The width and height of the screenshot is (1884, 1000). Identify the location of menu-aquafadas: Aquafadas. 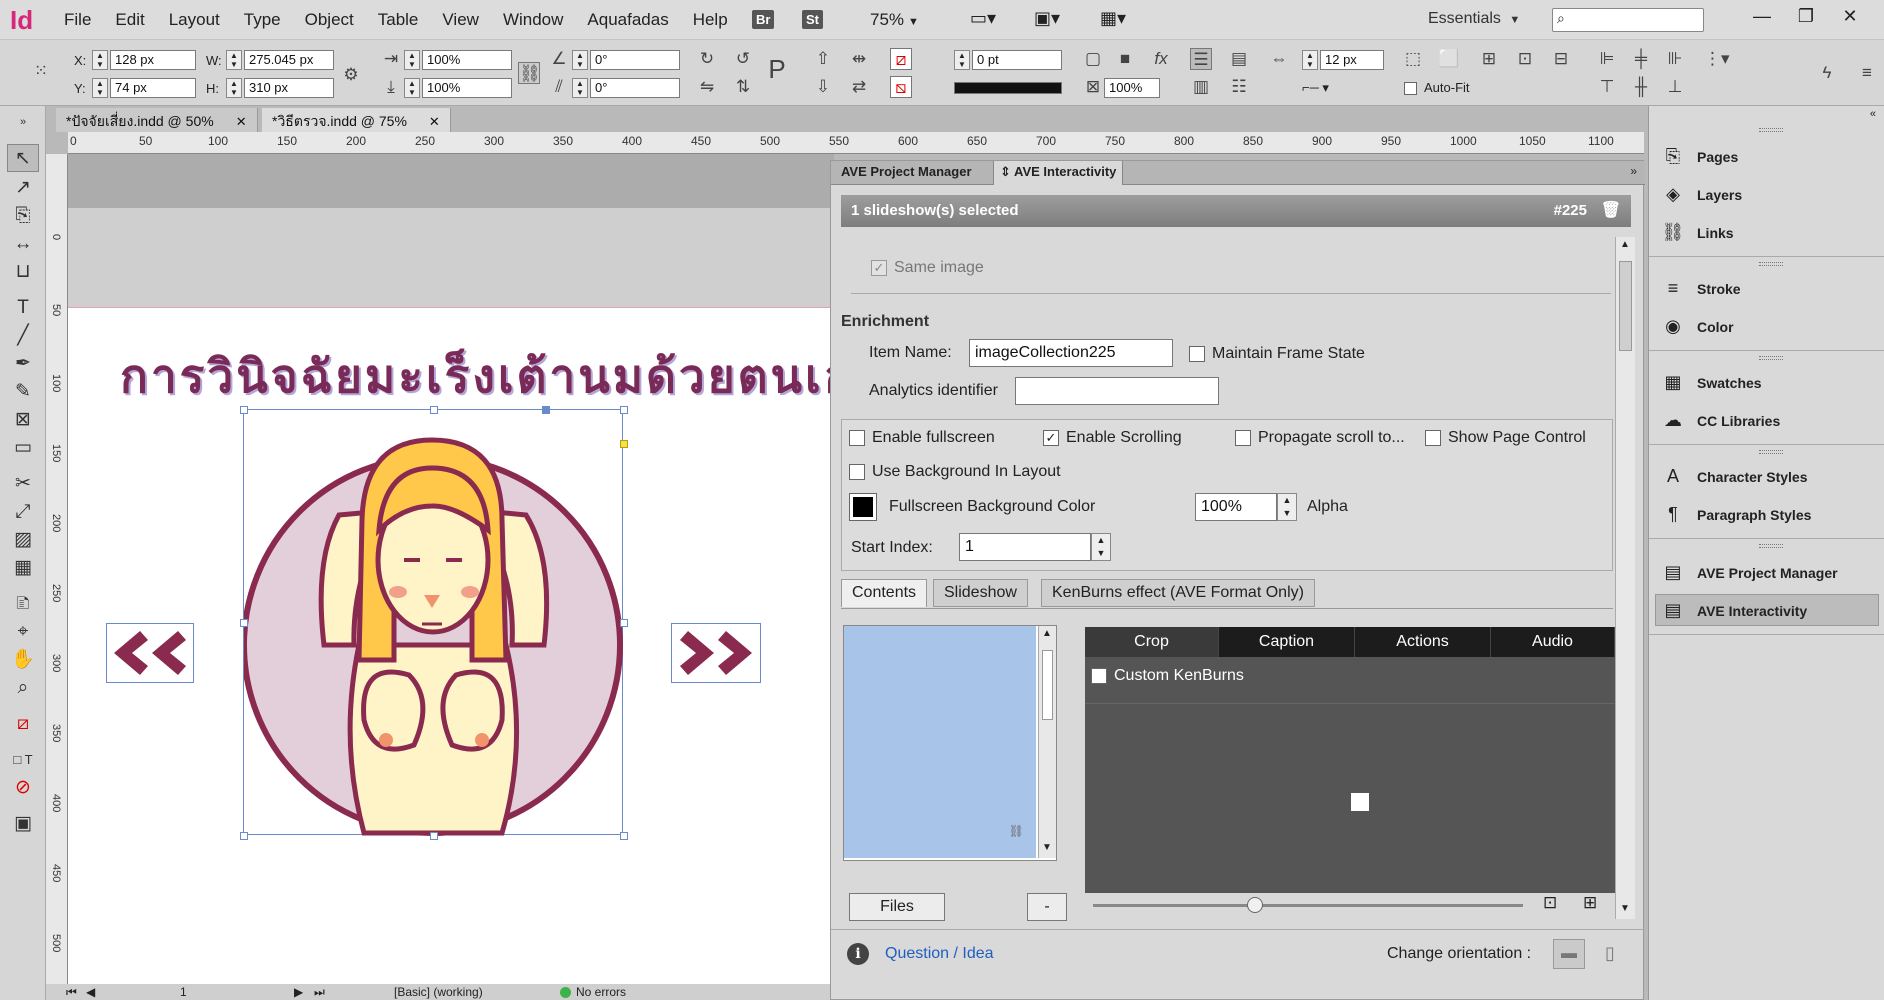
(627, 20).